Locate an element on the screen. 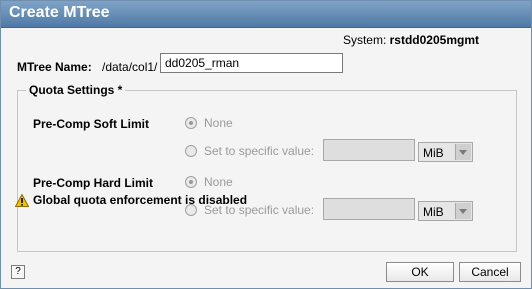 This screenshot has width=532, height=289. mtree-name-label: MTree Name: is located at coordinates (54, 67).